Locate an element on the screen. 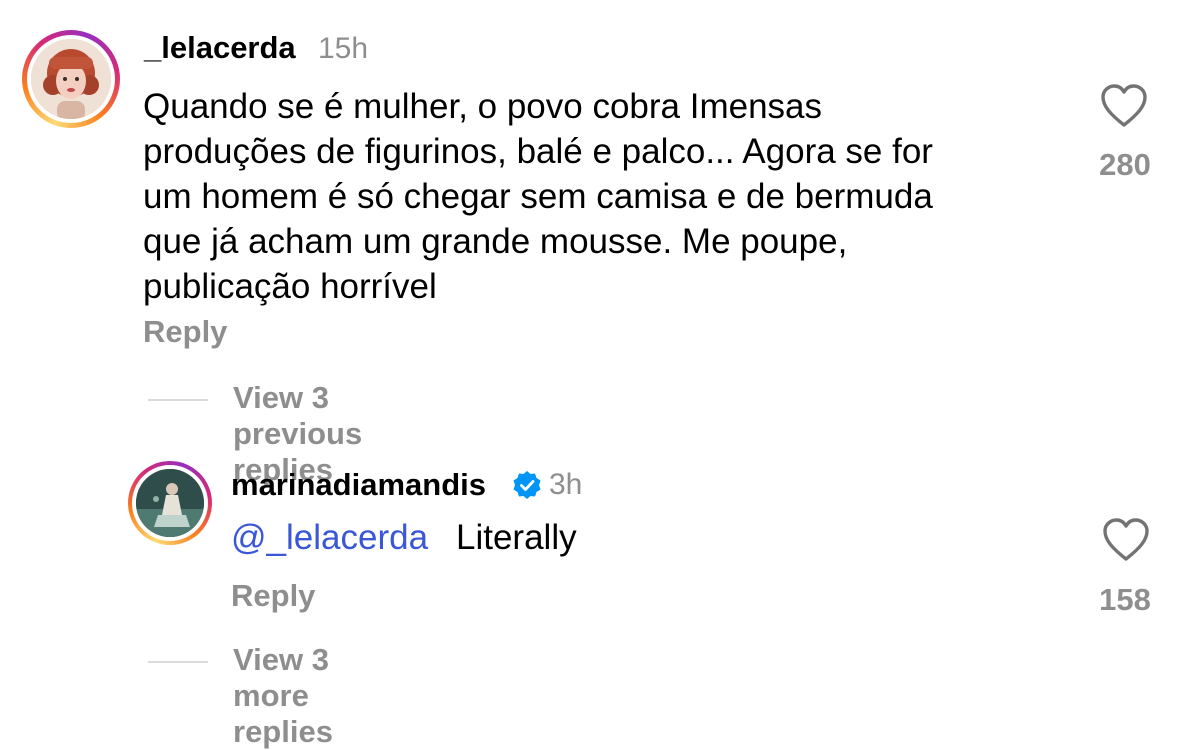  like-count: 280 is located at coordinates (1125, 164).